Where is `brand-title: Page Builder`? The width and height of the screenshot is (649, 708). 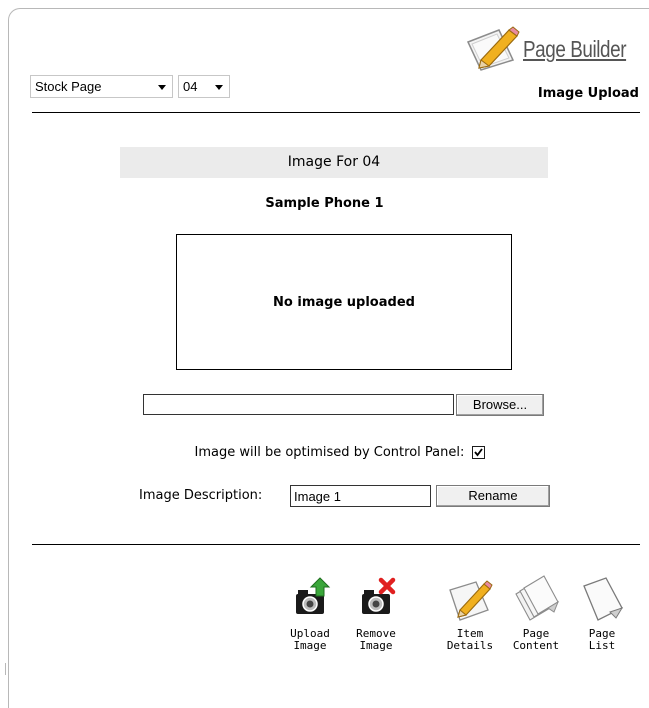
brand-title: Page Builder is located at coordinates (574, 49).